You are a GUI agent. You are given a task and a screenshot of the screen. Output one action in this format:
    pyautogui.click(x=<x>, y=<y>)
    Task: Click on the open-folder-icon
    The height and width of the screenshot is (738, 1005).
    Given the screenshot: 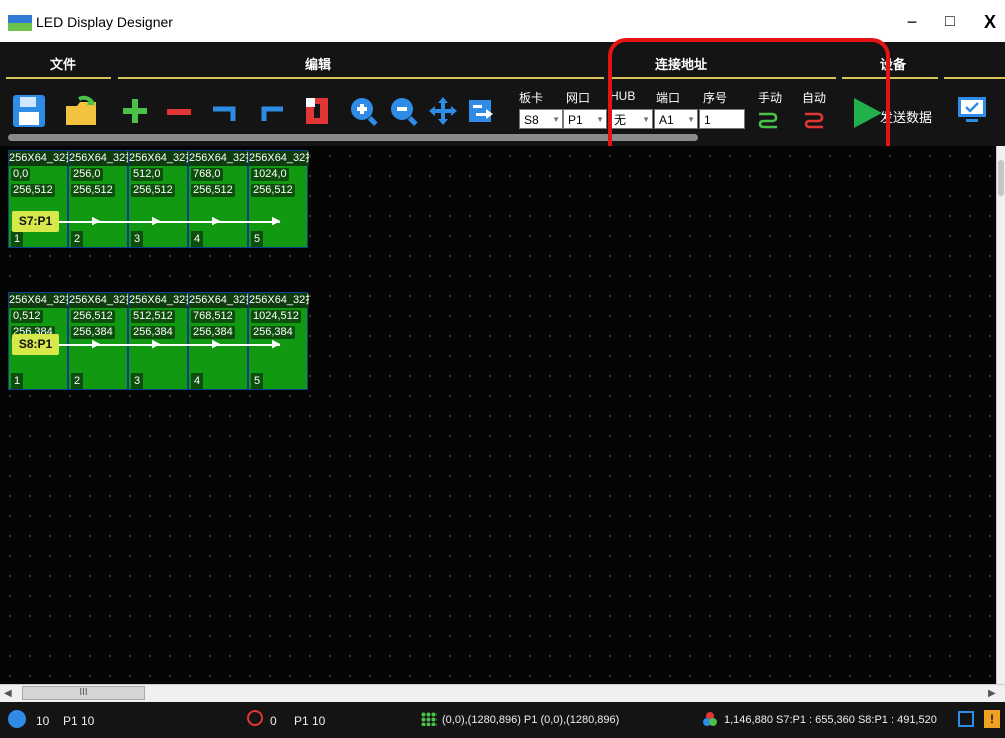 What is the action you would take?
    pyautogui.click(x=82, y=111)
    